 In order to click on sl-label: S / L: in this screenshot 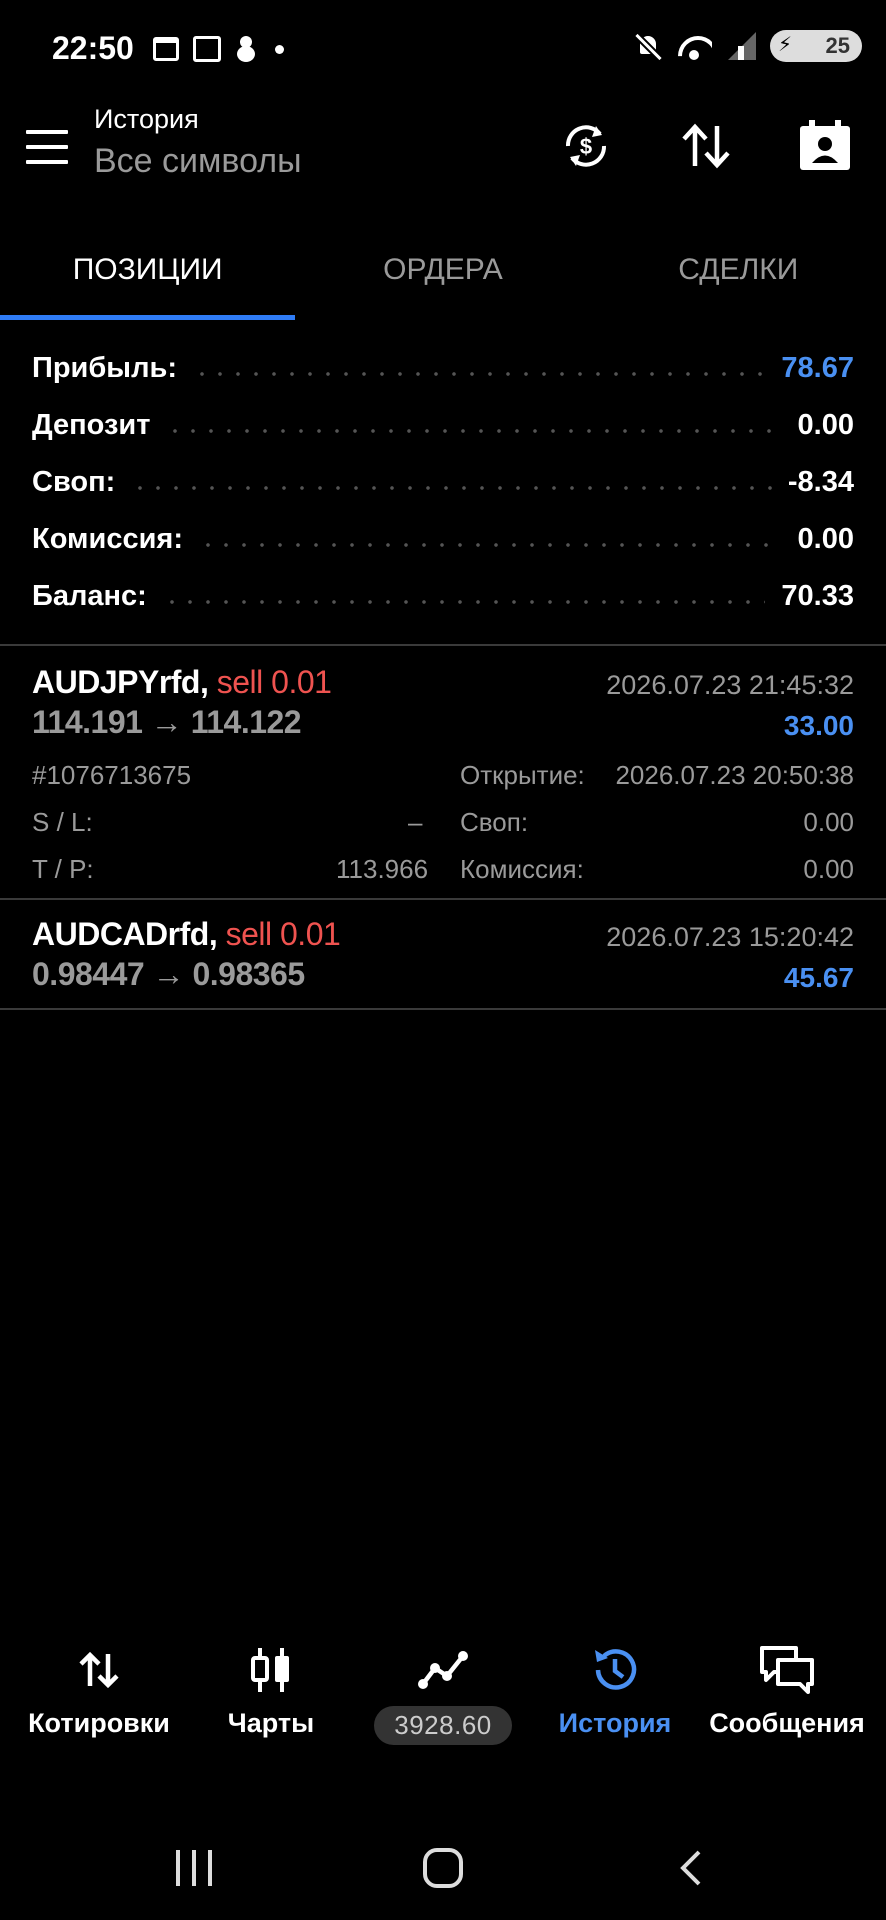, I will do `click(62, 822)`.